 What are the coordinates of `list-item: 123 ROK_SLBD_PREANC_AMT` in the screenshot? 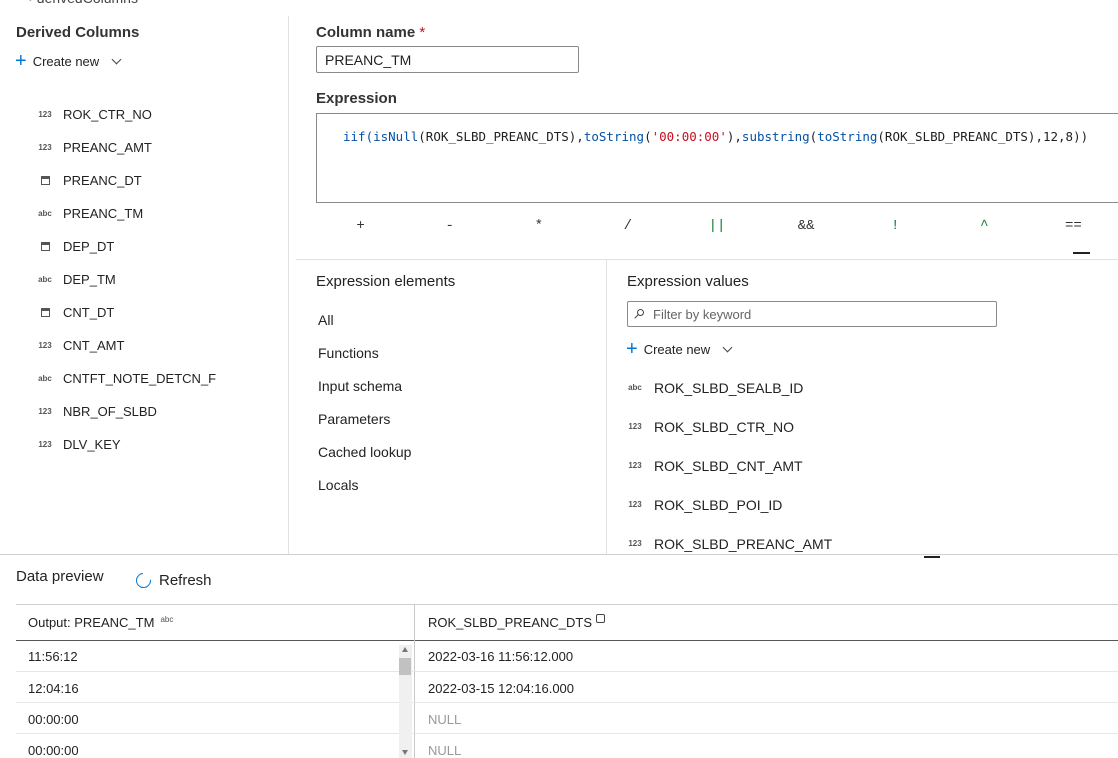 It's located at (729, 543).